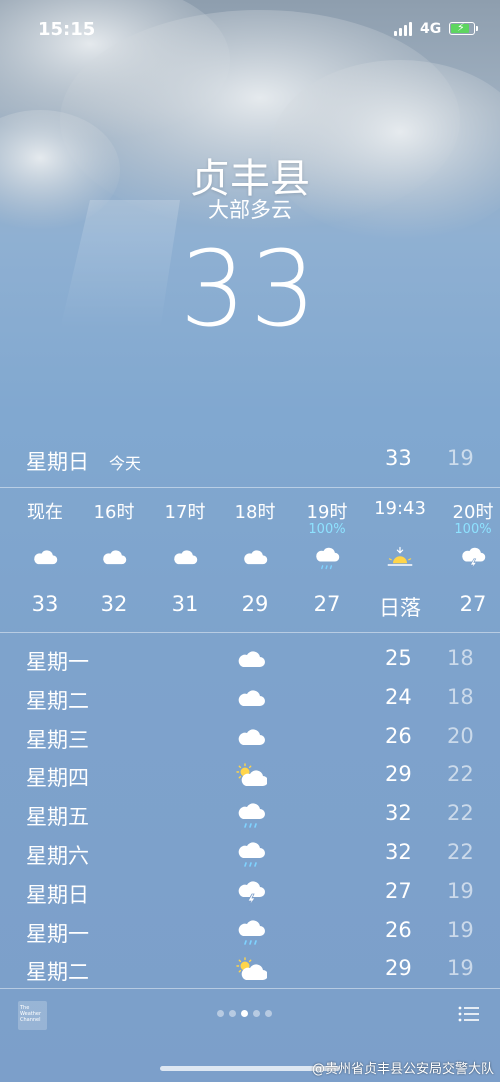 This screenshot has height=1082, width=500. I want to click on hourly-temp: 32, so click(114, 604).